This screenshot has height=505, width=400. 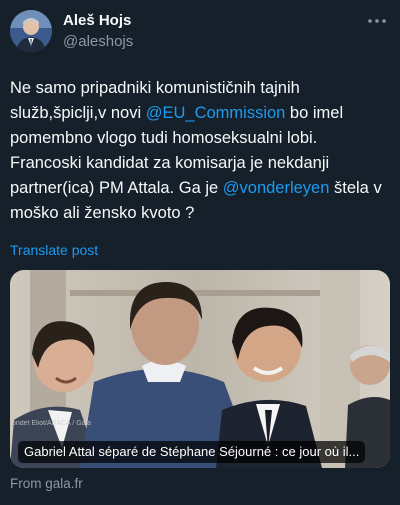 What do you see at coordinates (200, 31) in the screenshot?
I see `tweet-header: Aleš Hojs @aleshojs` at bounding box center [200, 31].